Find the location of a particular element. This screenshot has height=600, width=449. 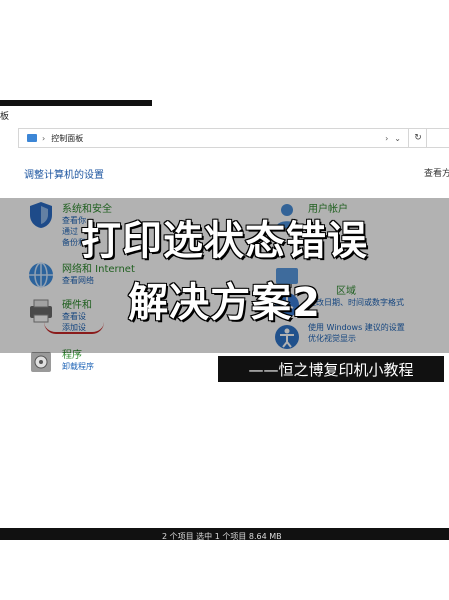

refresh-button: ↻ is located at coordinates (418, 138).